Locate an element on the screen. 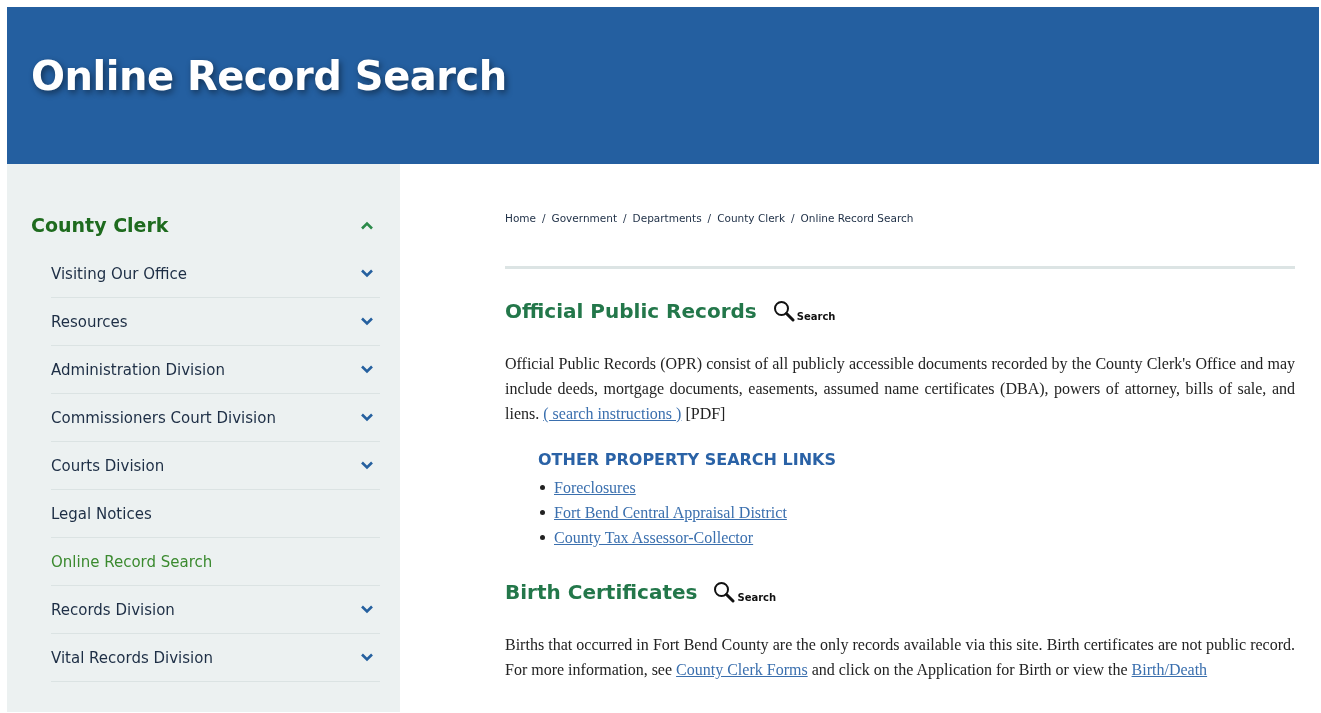  section-heading: Official Public Records is located at coordinates (631, 311).